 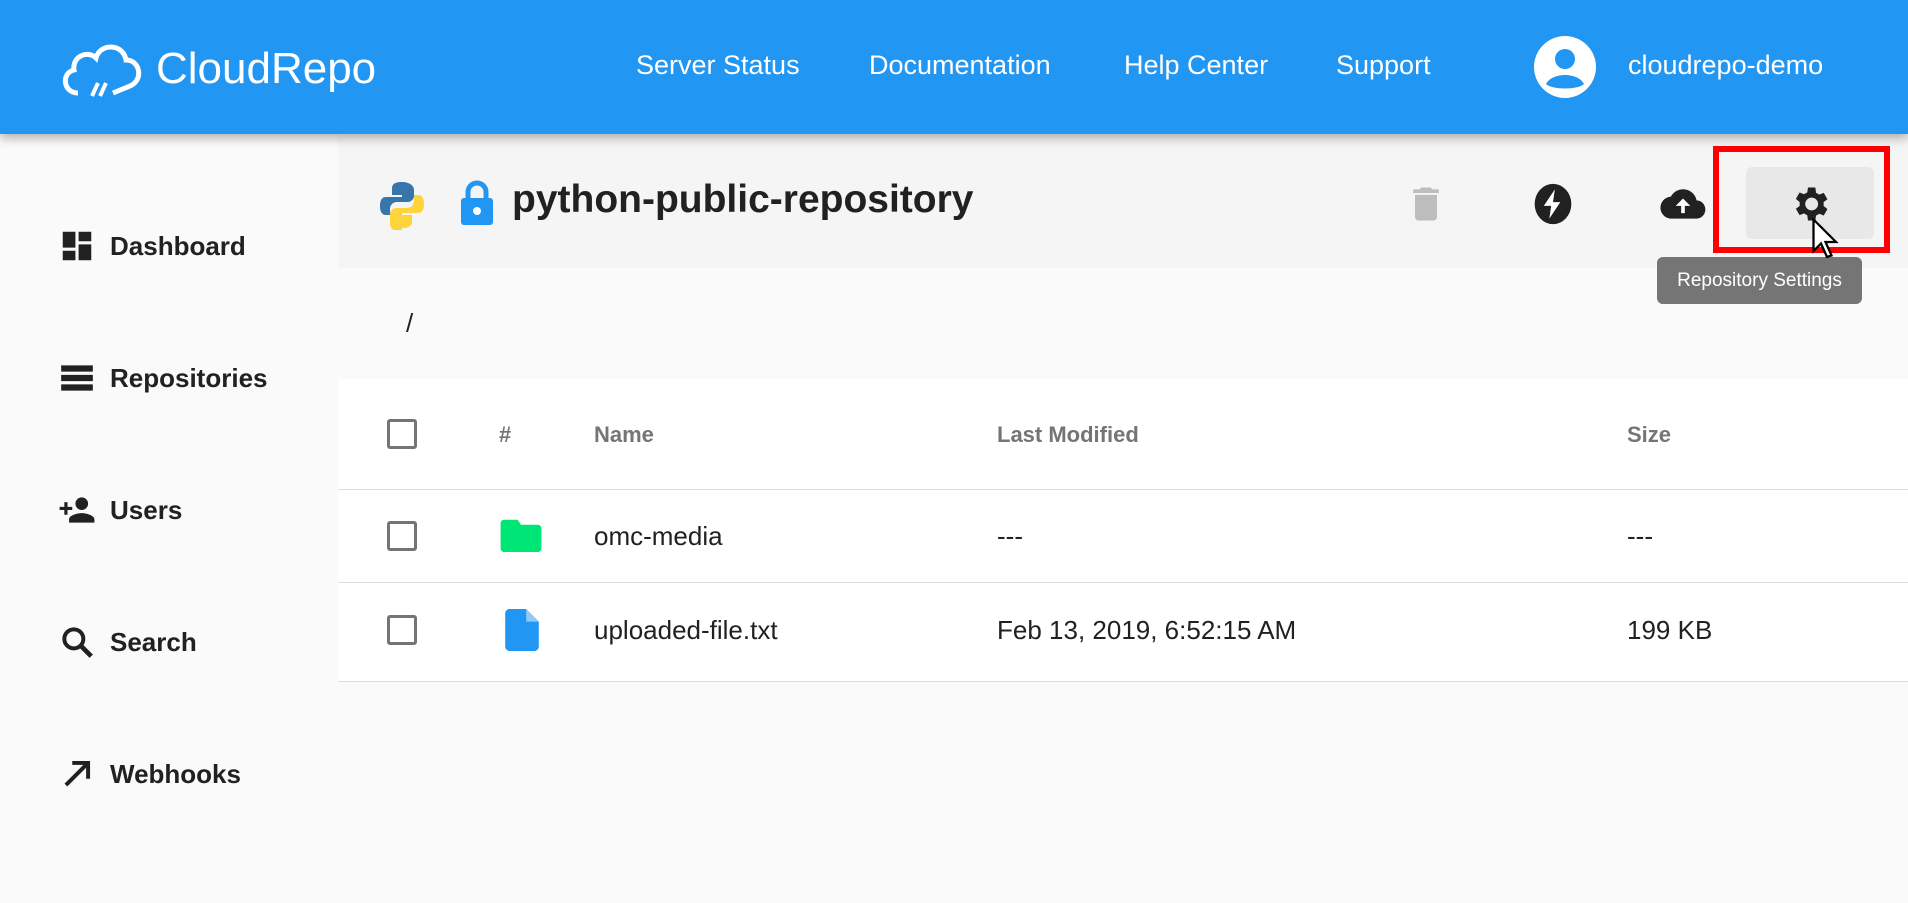 What do you see at coordinates (1640, 536) in the screenshot?
I see `row-size: ---` at bounding box center [1640, 536].